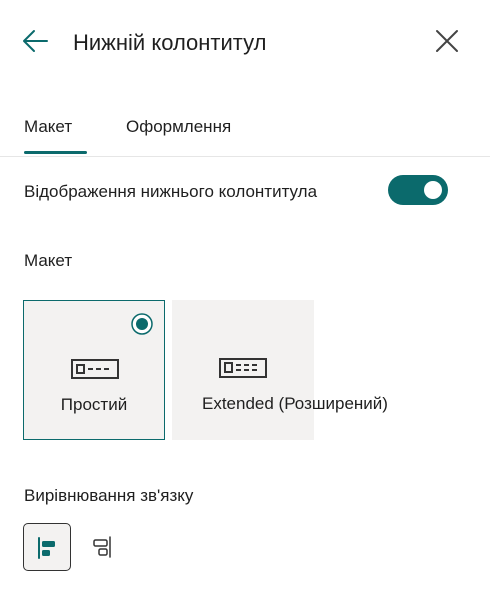 The width and height of the screenshot is (490, 607). Describe the element at coordinates (178, 127) in the screenshot. I see `tab-design: Оформлення` at that location.